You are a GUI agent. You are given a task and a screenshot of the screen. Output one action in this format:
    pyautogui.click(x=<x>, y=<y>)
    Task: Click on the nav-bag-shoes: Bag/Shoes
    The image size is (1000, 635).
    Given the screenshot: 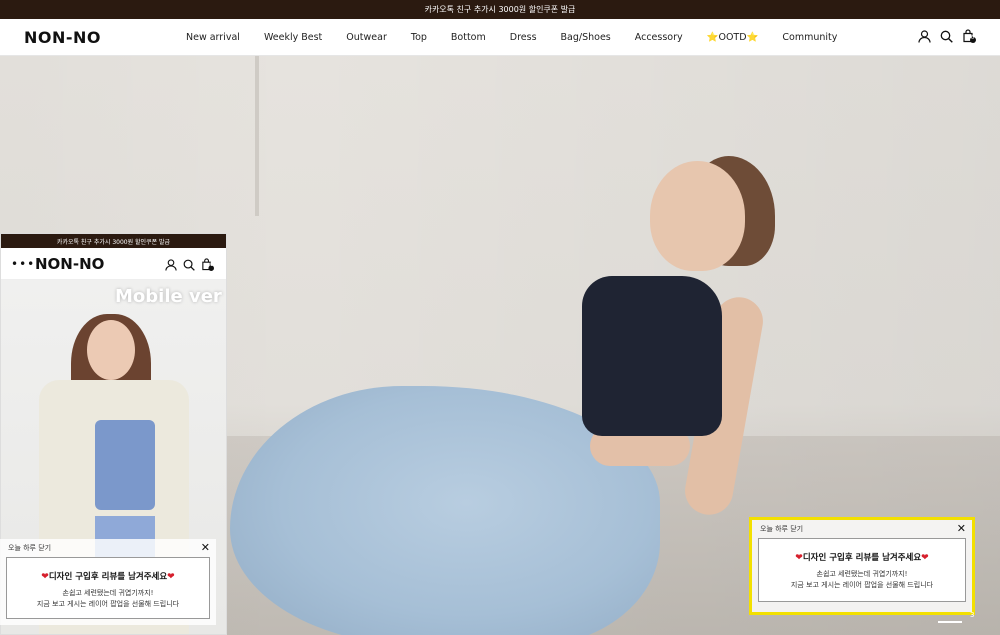 What is the action you would take?
    pyautogui.click(x=586, y=37)
    